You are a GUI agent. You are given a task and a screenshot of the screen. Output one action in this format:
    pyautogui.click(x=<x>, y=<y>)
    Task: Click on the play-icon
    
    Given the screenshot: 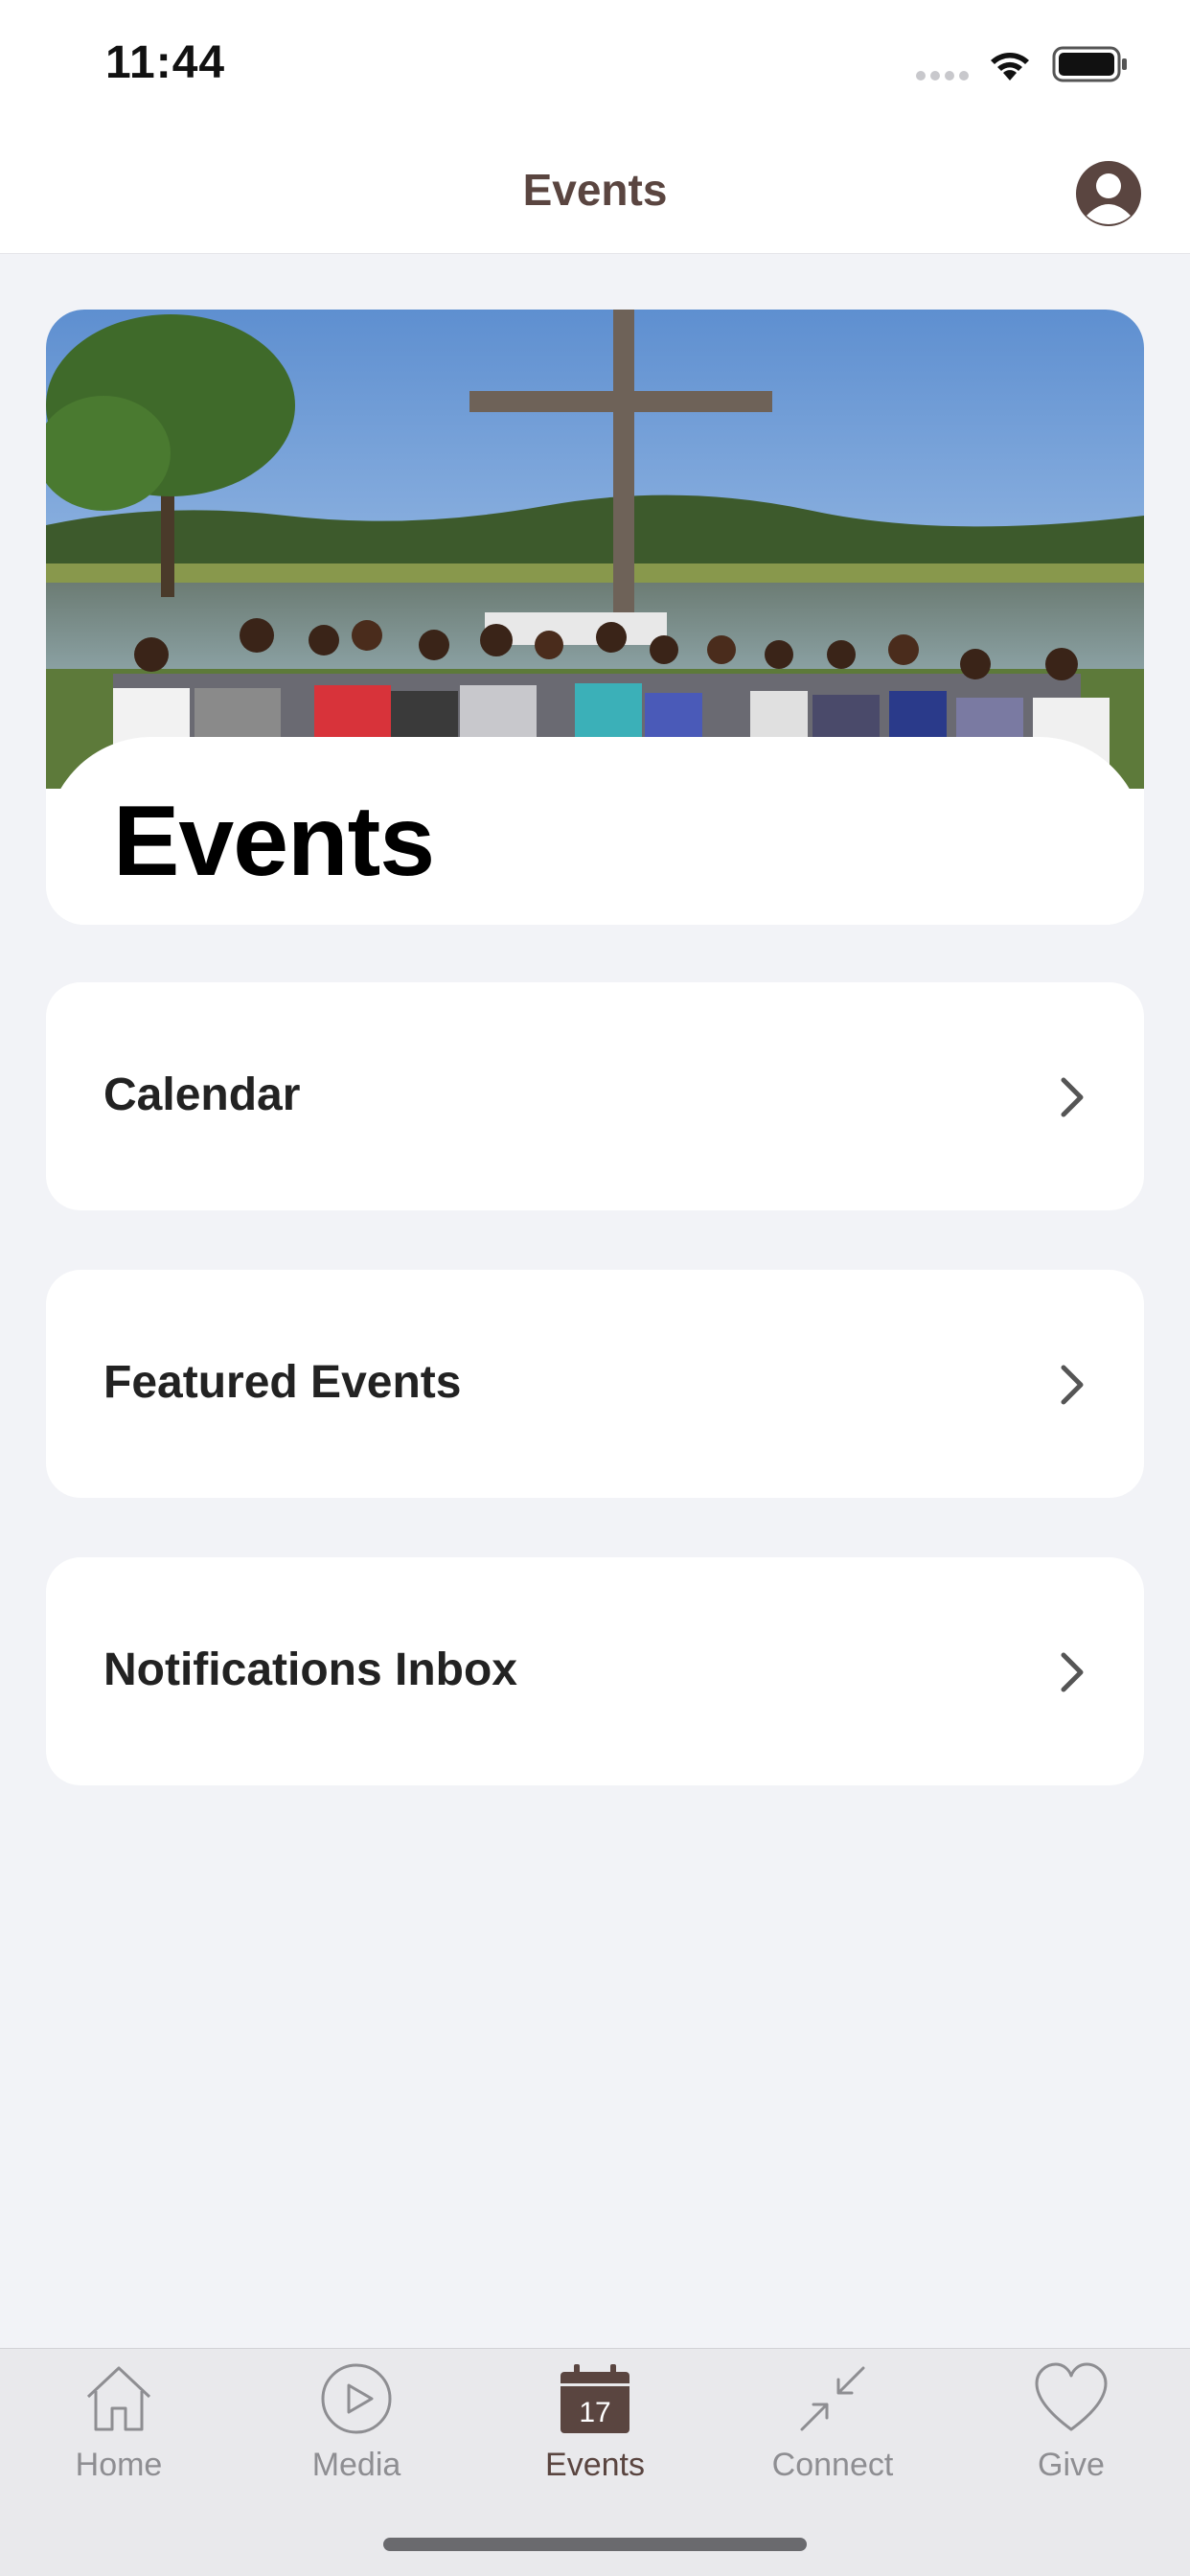 What is the action you would take?
    pyautogui.click(x=357, y=2398)
    